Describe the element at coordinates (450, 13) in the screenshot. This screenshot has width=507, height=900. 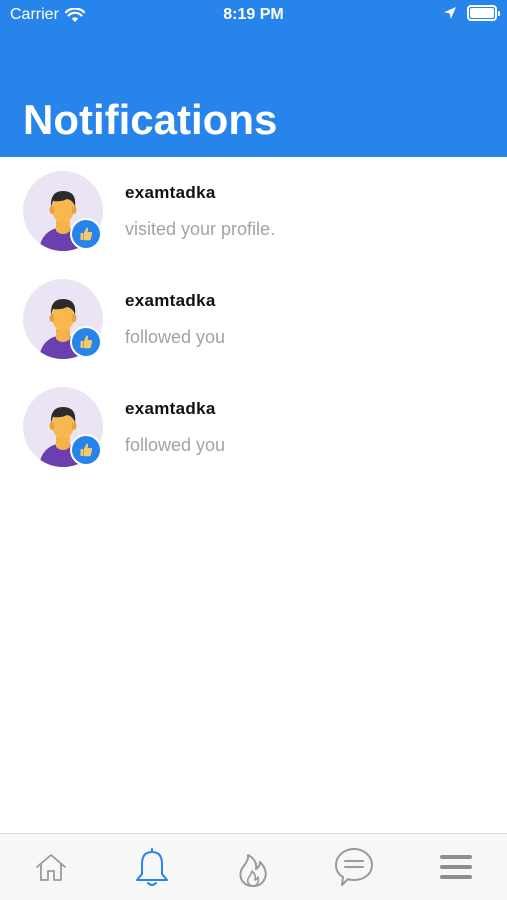
I see `location-arrow-icon` at that location.